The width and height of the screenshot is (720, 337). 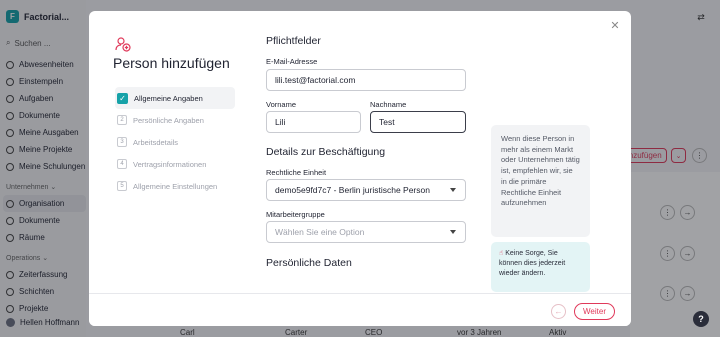 I want to click on close-icon: ✕, so click(x=615, y=25).